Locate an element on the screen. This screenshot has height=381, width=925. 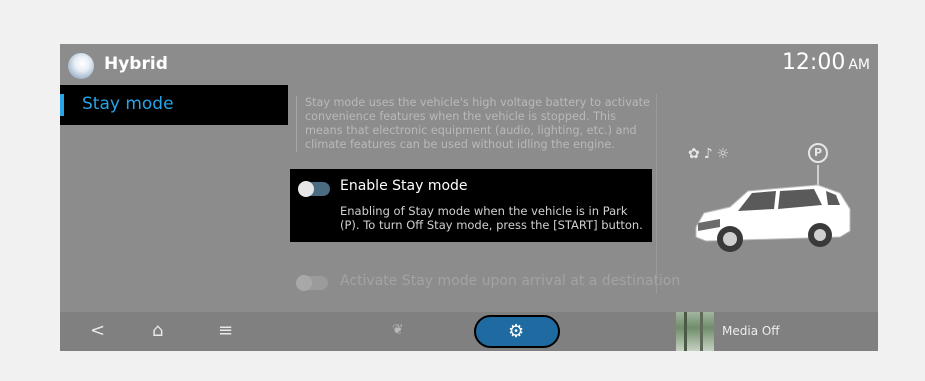
header: Hybrid 12:00 AM is located at coordinates (469, 64).